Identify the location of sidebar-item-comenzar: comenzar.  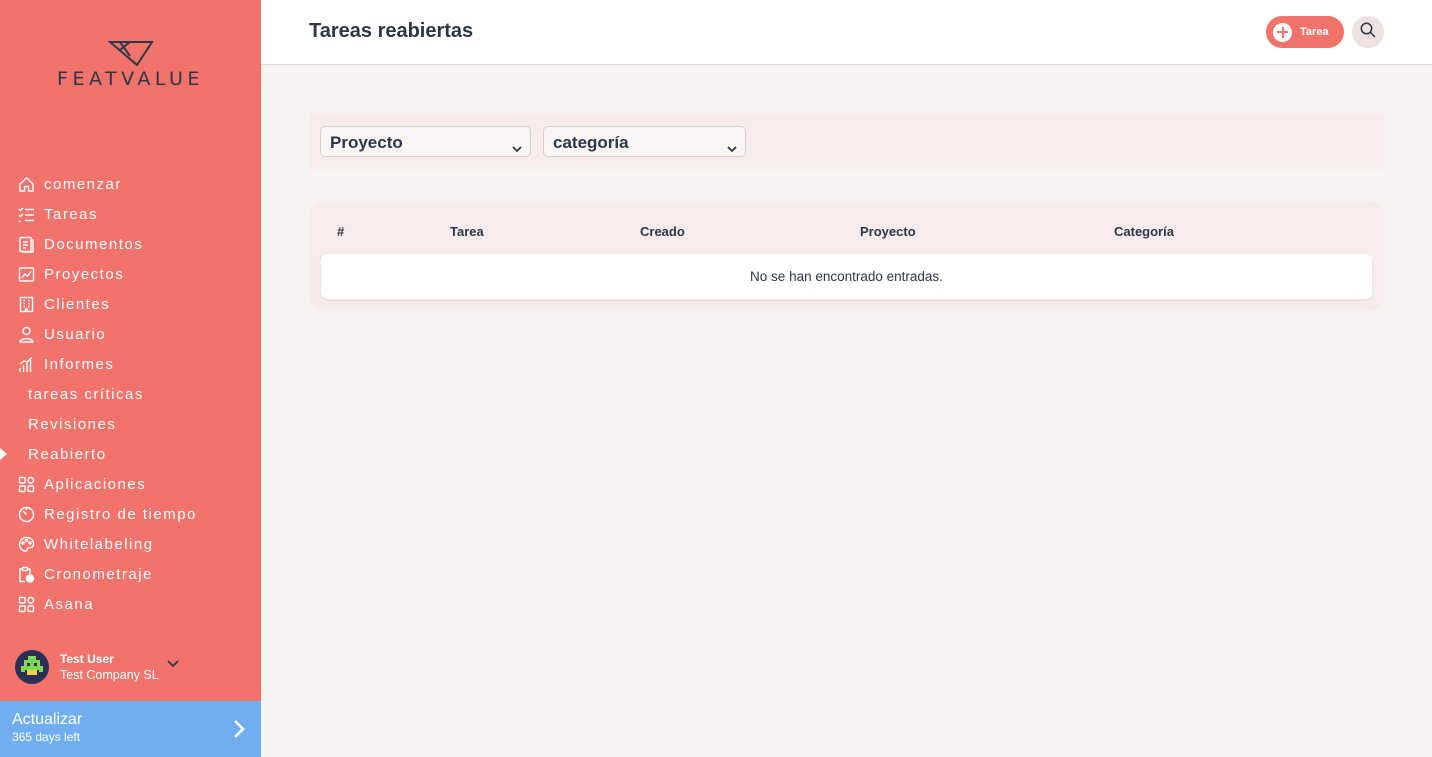
(130, 184).